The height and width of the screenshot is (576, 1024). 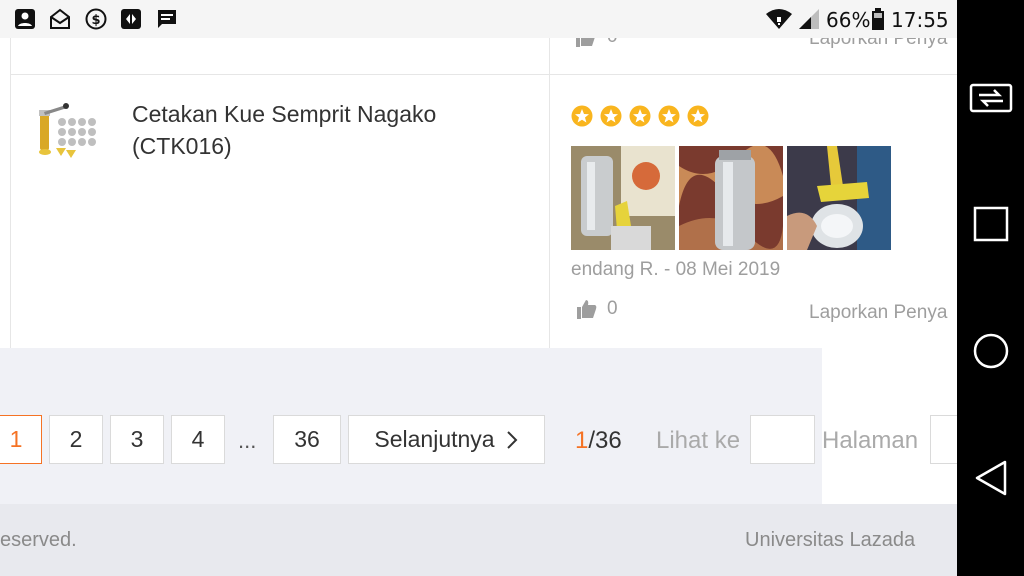 What do you see at coordinates (38, 540) in the screenshot?
I see `copyright-text: eserved.` at bounding box center [38, 540].